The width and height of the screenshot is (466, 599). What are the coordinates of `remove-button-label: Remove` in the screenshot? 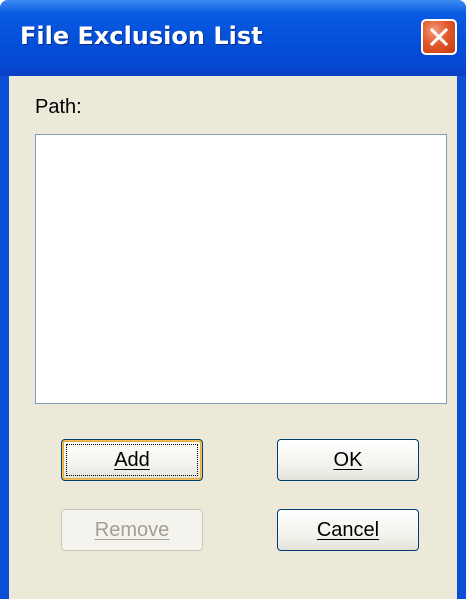 It's located at (132, 530).